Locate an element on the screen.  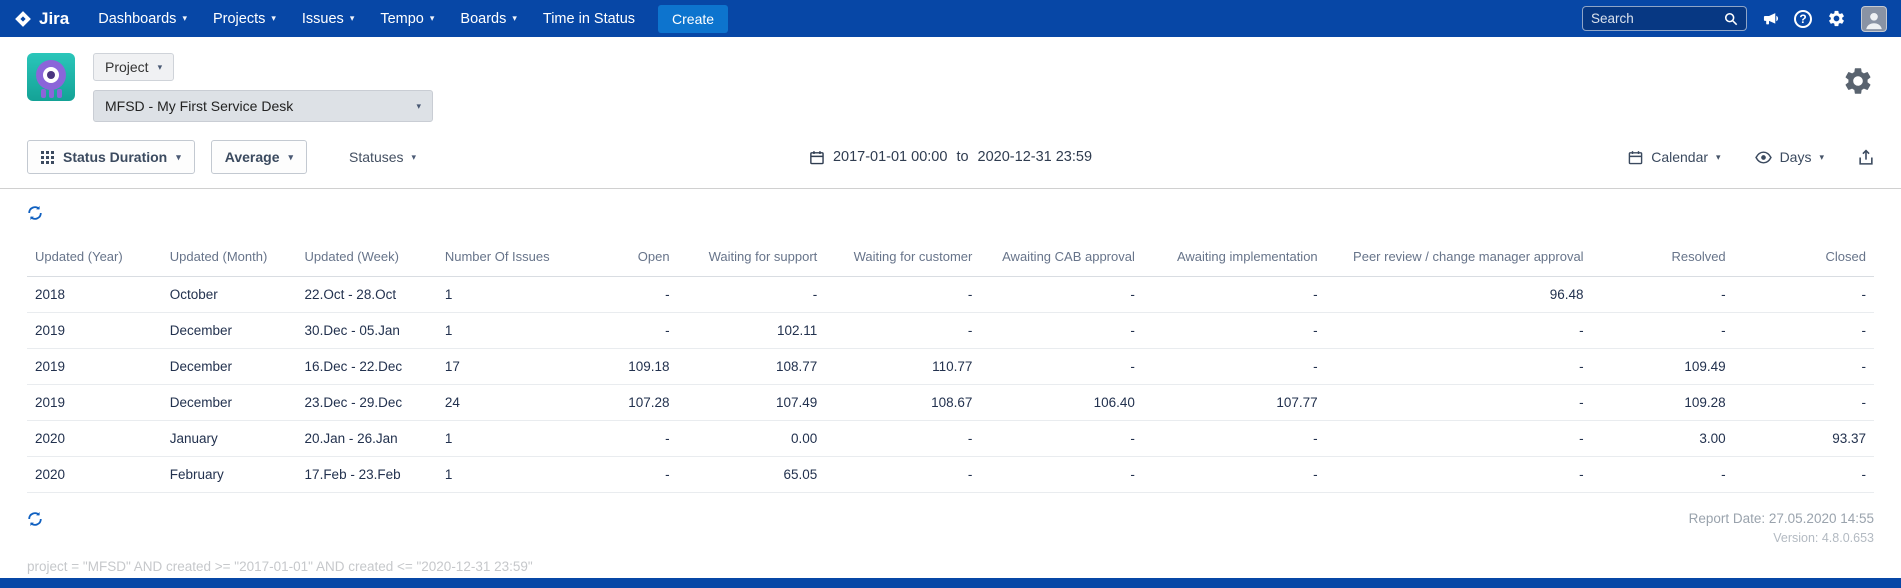
search-icon is located at coordinates (1731, 19).